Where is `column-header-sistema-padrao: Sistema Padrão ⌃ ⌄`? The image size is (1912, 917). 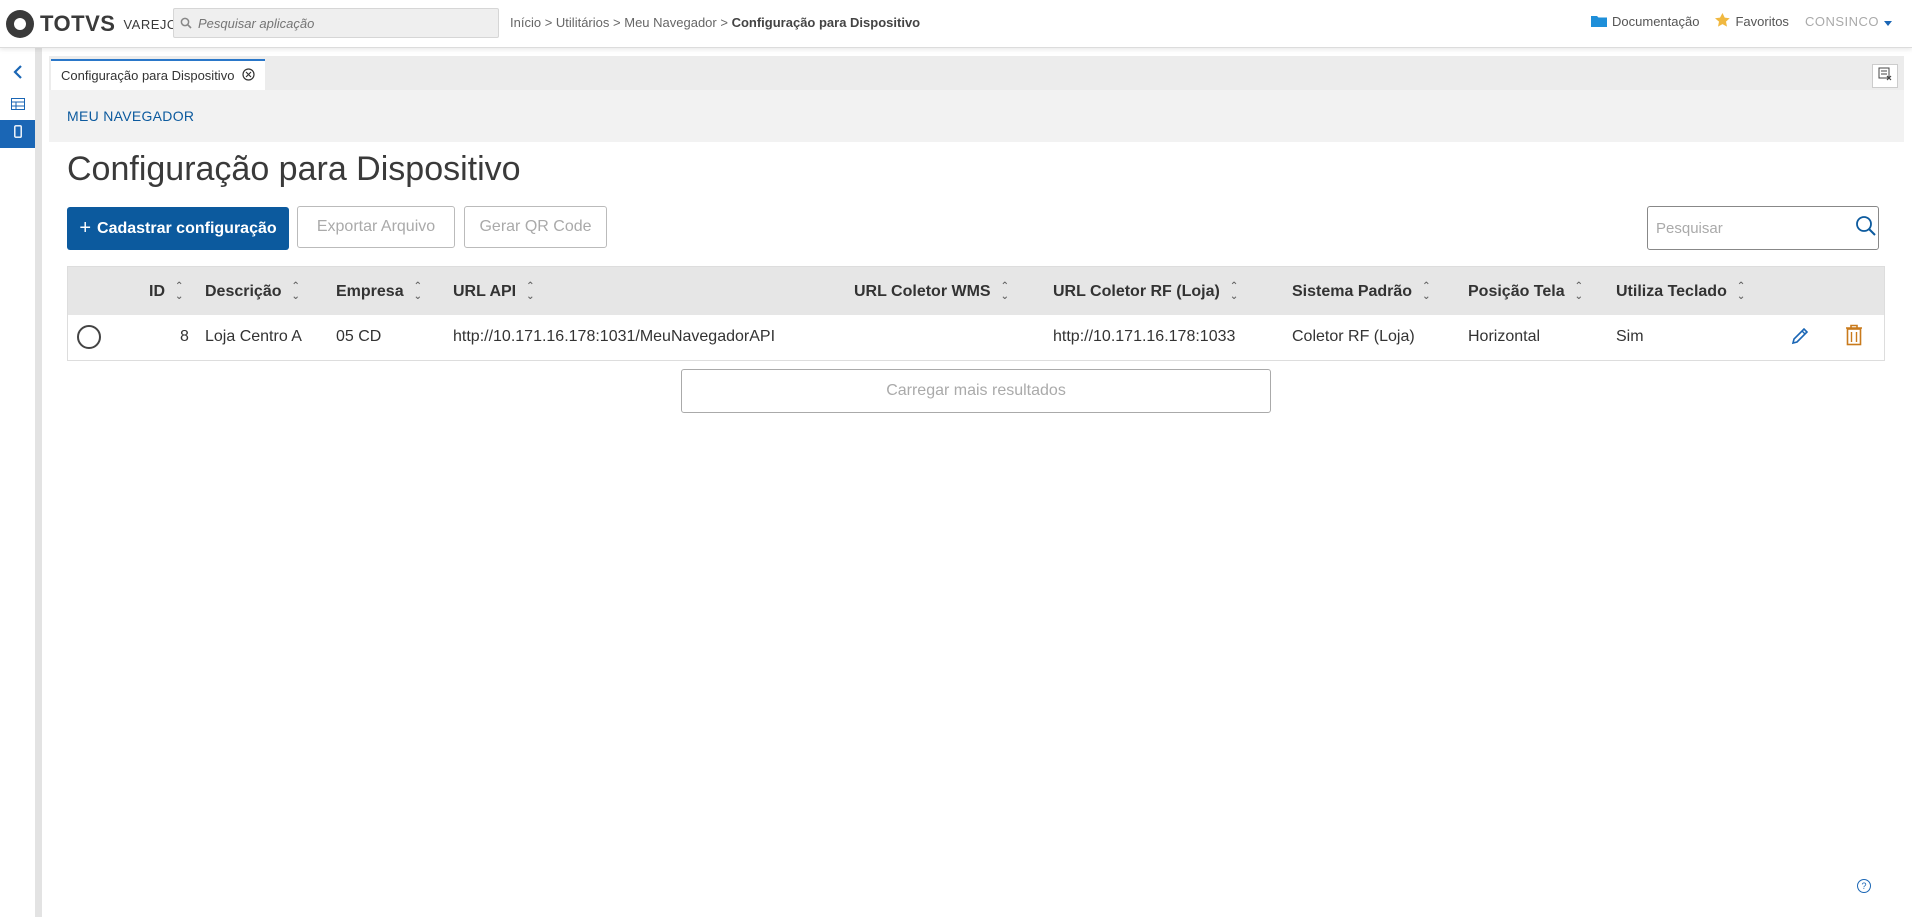 column-header-sistema-padrao: Sistema Padrão ⌃ ⌄ is located at coordinates (1361, 292).